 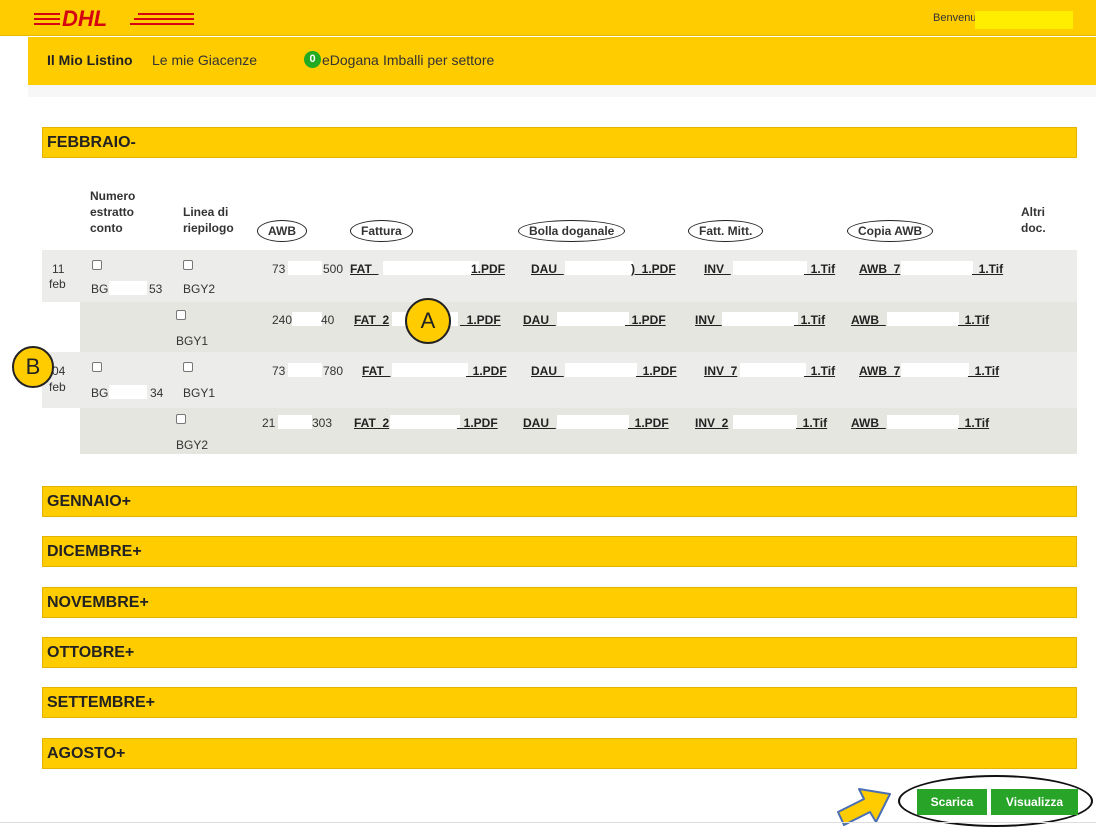 I want to click on arrow-right-icon, so click(x=864, y=807).